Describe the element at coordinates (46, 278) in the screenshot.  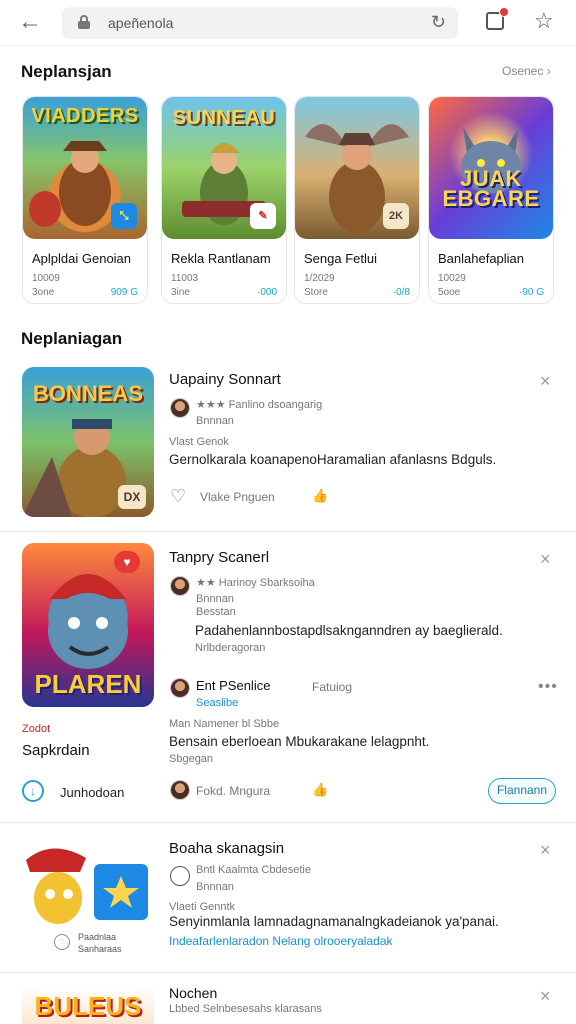
I see `game-code: 10009` at that location.